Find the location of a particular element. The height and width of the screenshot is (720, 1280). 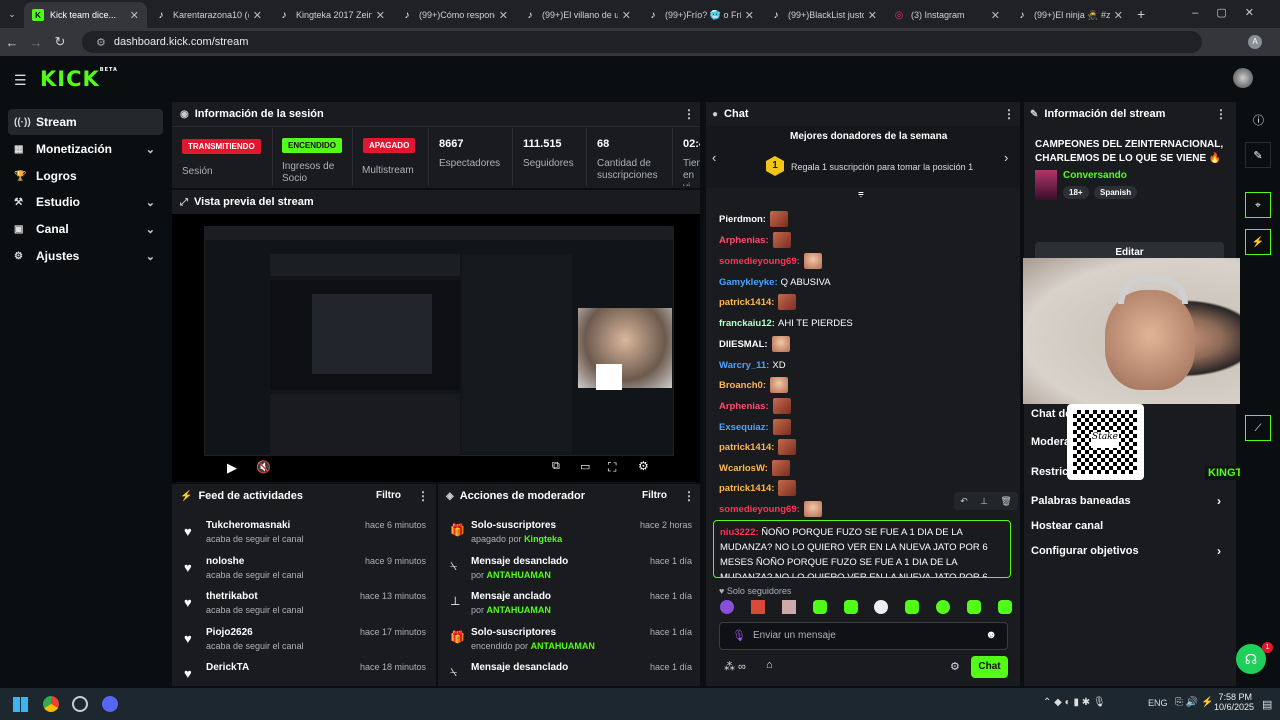

settings-icon: ⚙ is located at coordinates (643, 466).